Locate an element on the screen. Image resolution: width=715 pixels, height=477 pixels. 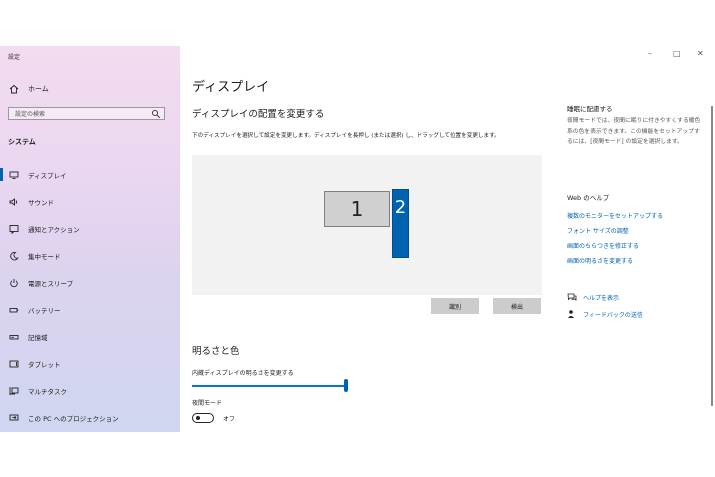
get-help-link: ヘルプを表示 is located at coordinates (593, 297).